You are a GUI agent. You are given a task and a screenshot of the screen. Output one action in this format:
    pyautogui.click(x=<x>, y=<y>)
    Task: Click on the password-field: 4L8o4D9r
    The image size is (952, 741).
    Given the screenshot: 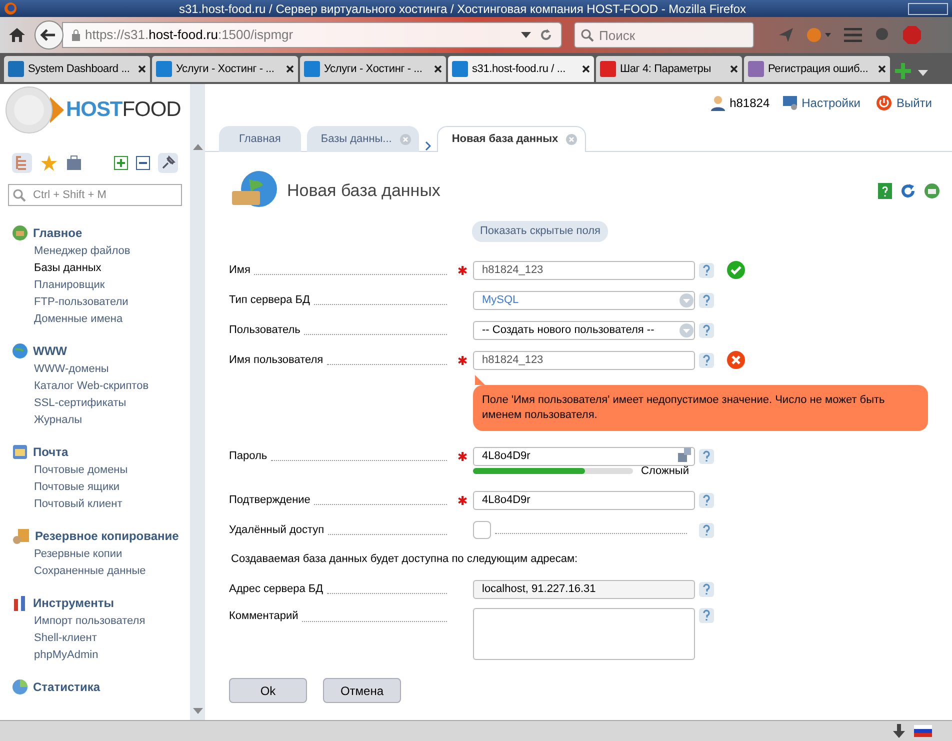 What is the action you would take?
    pyautogui.click(x=584, y=456)
    